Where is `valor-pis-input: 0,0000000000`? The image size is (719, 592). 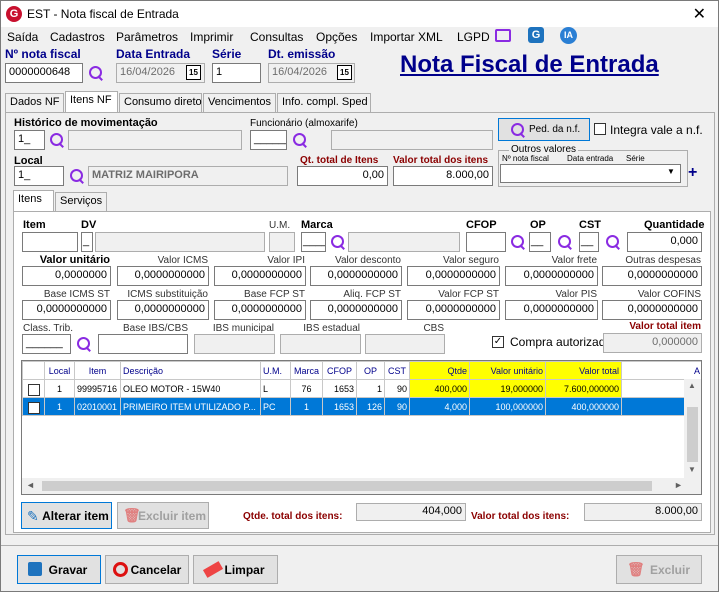 valor-pis-input: 0,0000000000 is located at coordinates (551, 310).